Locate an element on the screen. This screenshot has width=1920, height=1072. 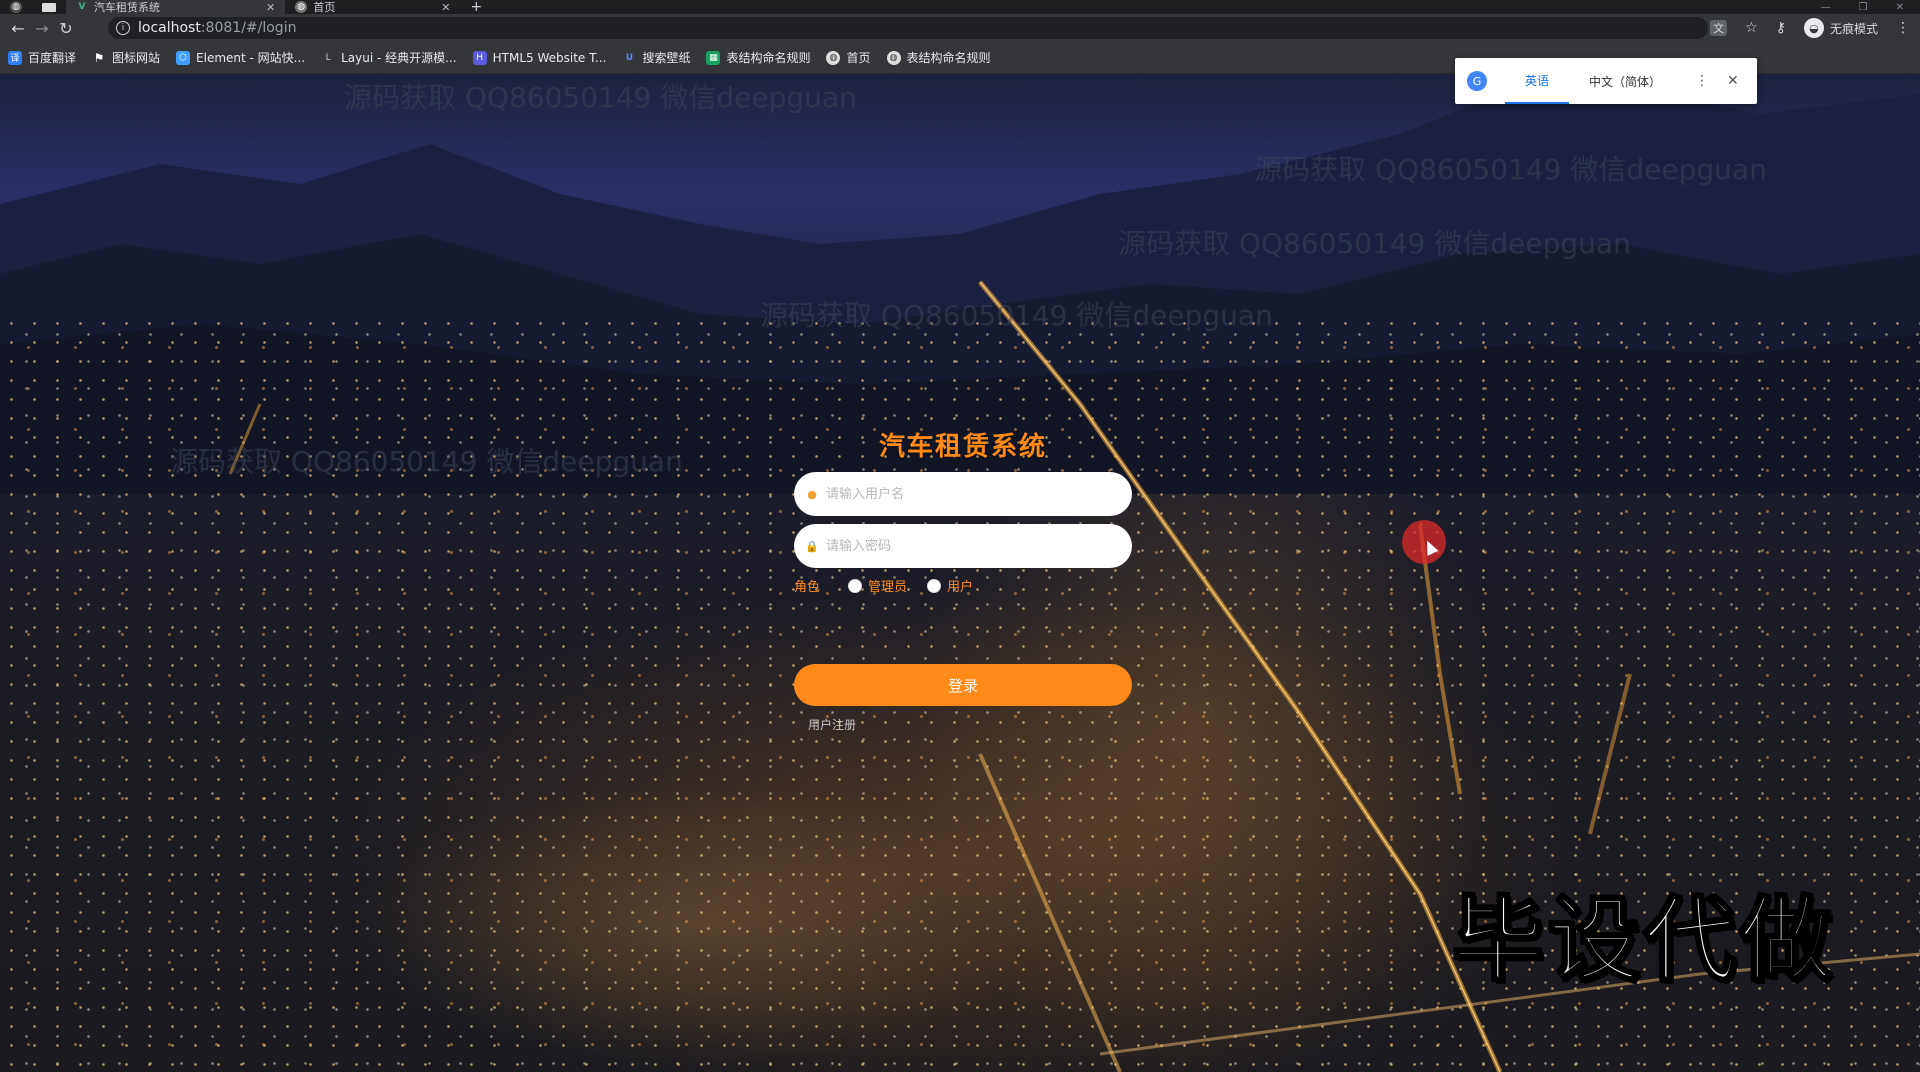
element-logo-icon: ⬡ is located at coordinates (183, 57).